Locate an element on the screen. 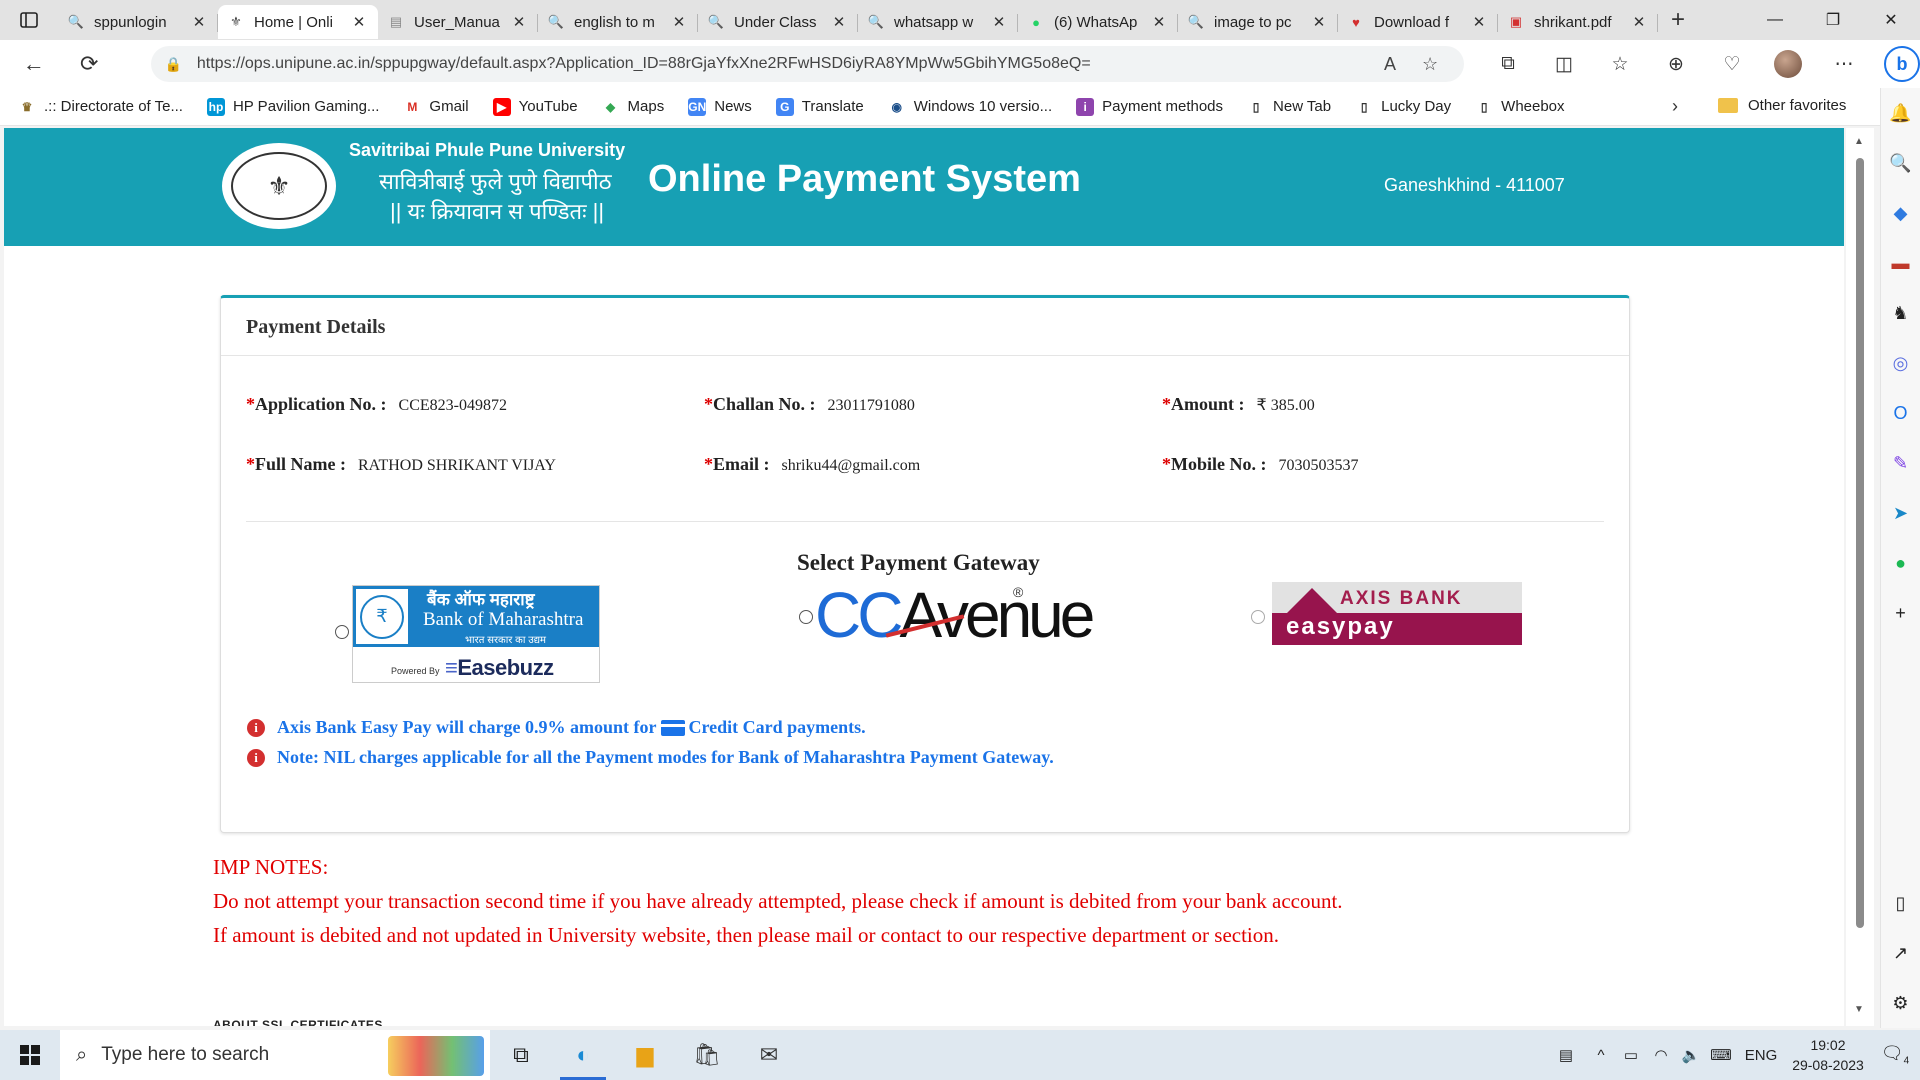 The image size is (1920, 1080). maximize-button: ❐ is located at coordinates (1833, 20).